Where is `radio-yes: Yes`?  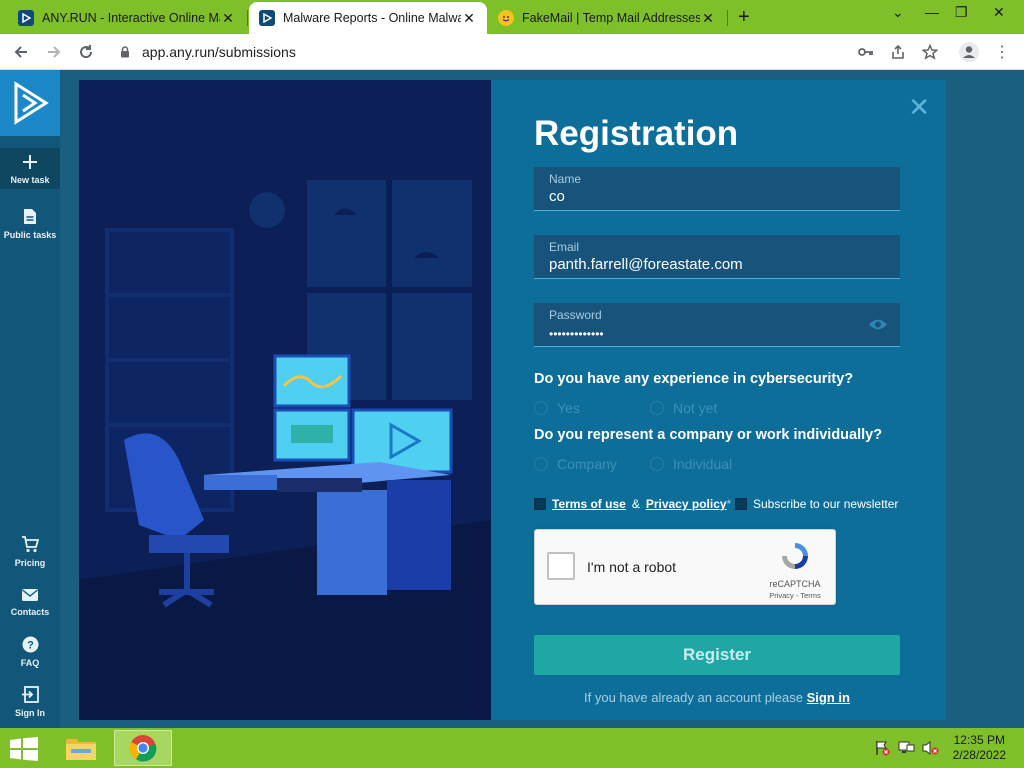
radio-yes: Yes is located at coordinates (557, 408).